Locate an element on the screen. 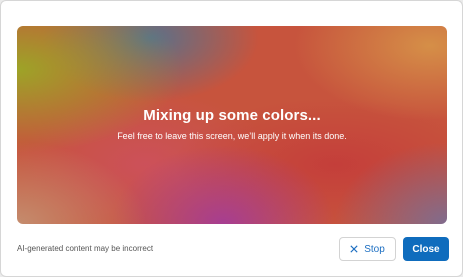 The width and height of the screenshot is (463, 277). close-button-label: Close is located at coordinates (426, 249).